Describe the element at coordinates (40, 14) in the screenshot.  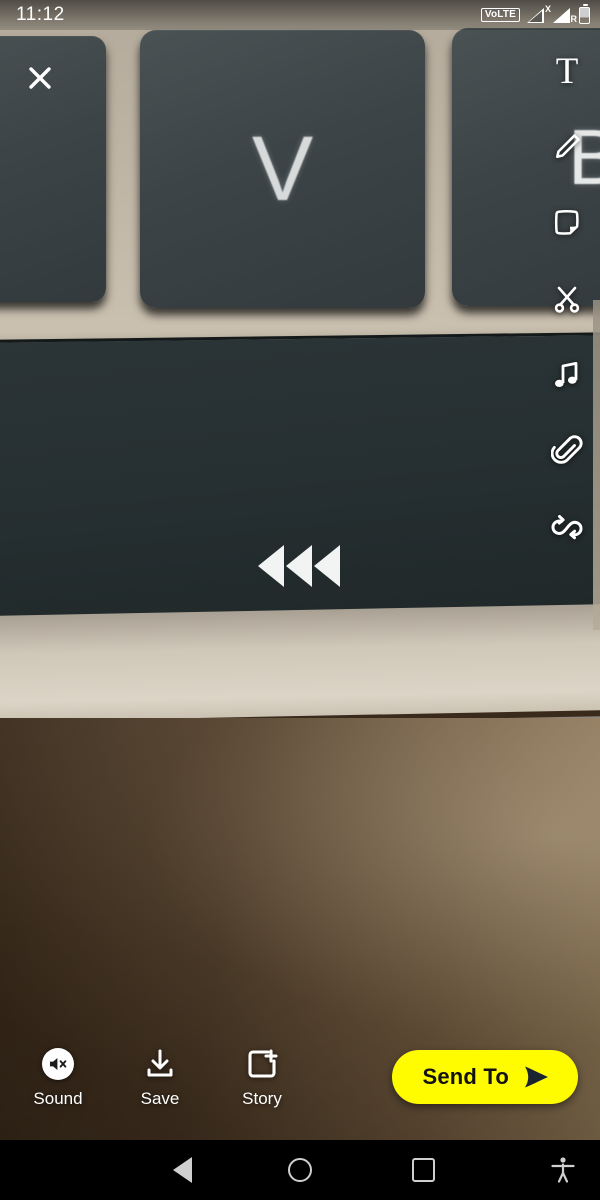
I see `status-clock: 11:12` at that location.